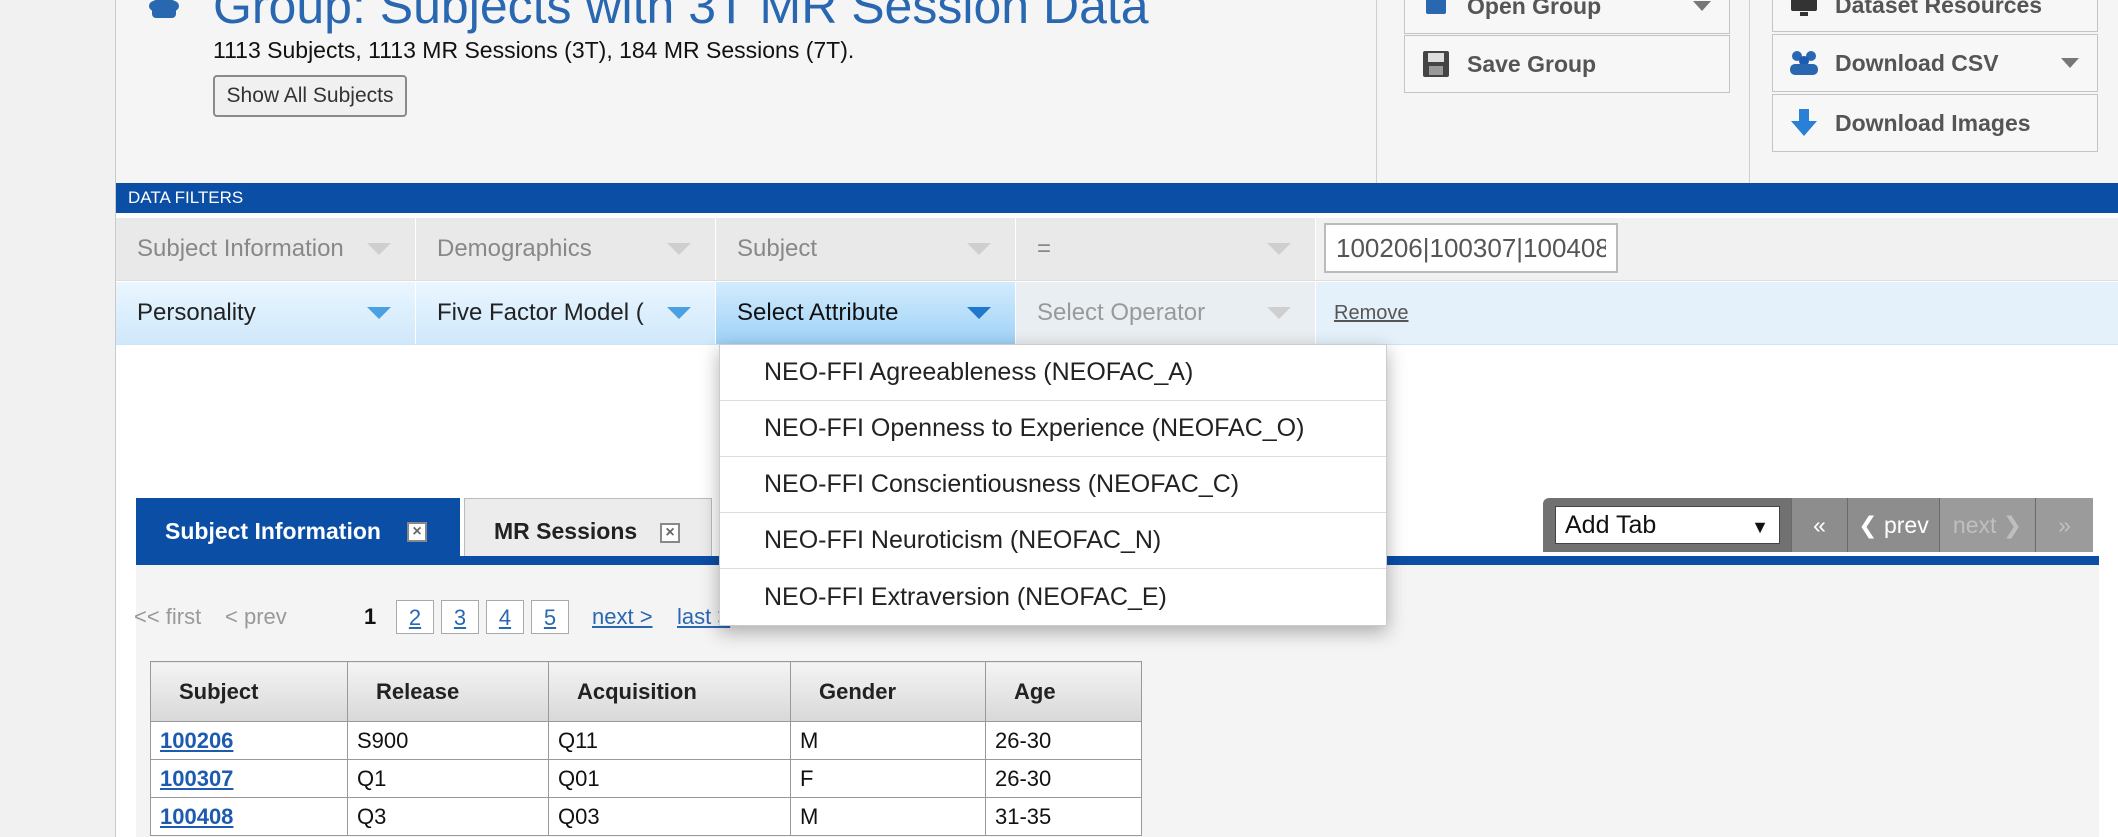  Describe the element at coordinates (888, 691) in the screenshot. I see `column-header: Gender` at that location.